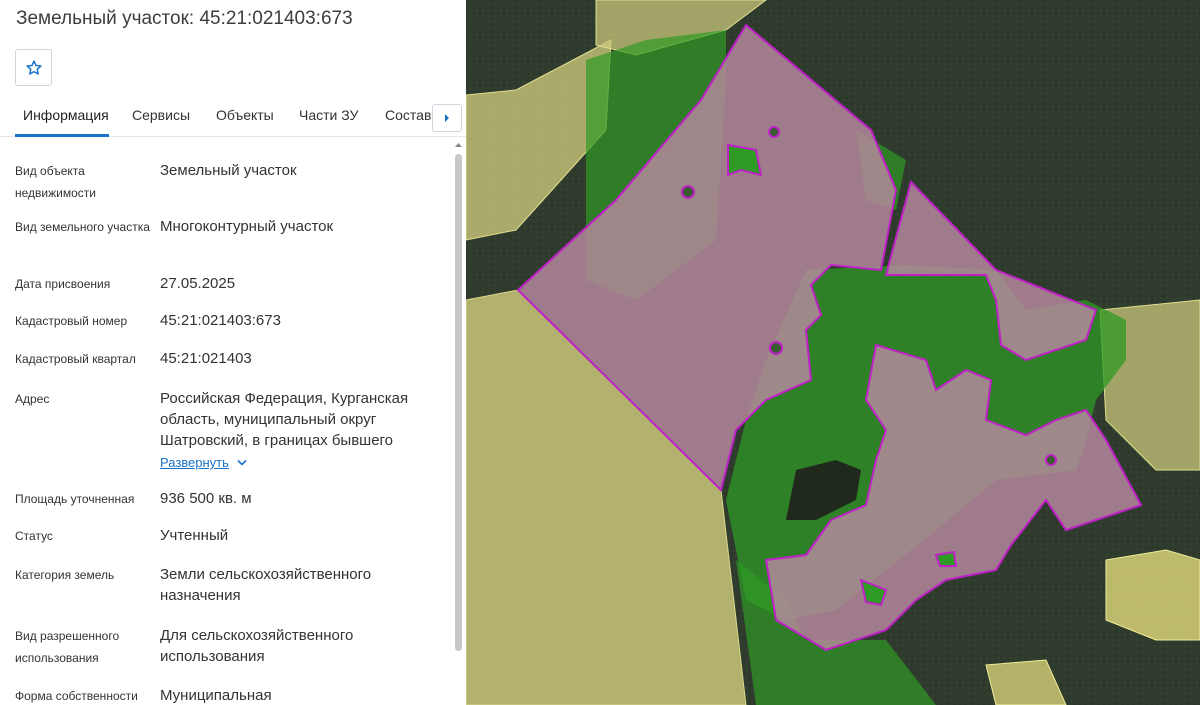 This screenshot has height=705, width=1200. What do you see at coordinates (194, 462) in the screenshot?
I see `expand-label: Развернуть` at bounding box center [194, 462].